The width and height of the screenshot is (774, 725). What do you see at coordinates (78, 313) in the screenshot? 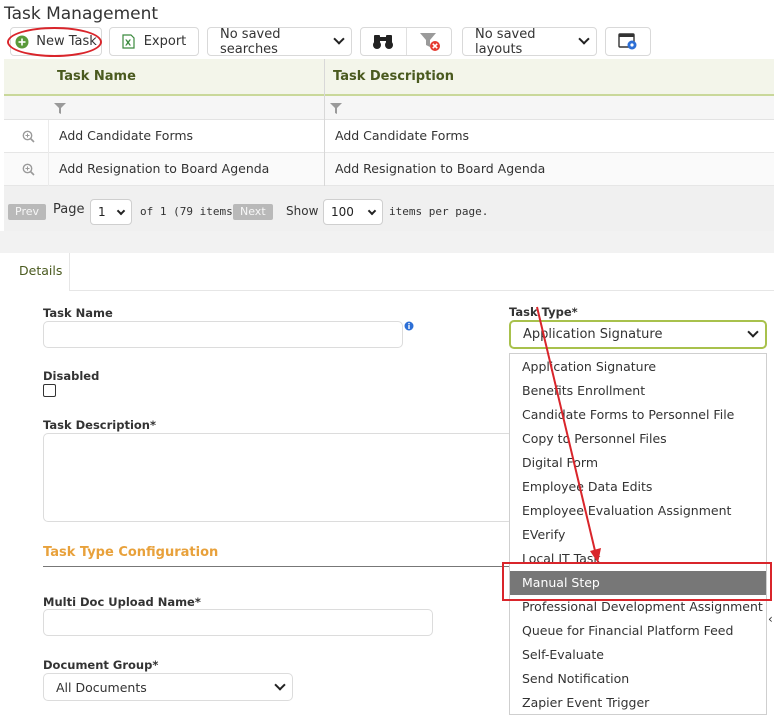
I see `task-name-label: Task Name` at bounding box center [78, 313].